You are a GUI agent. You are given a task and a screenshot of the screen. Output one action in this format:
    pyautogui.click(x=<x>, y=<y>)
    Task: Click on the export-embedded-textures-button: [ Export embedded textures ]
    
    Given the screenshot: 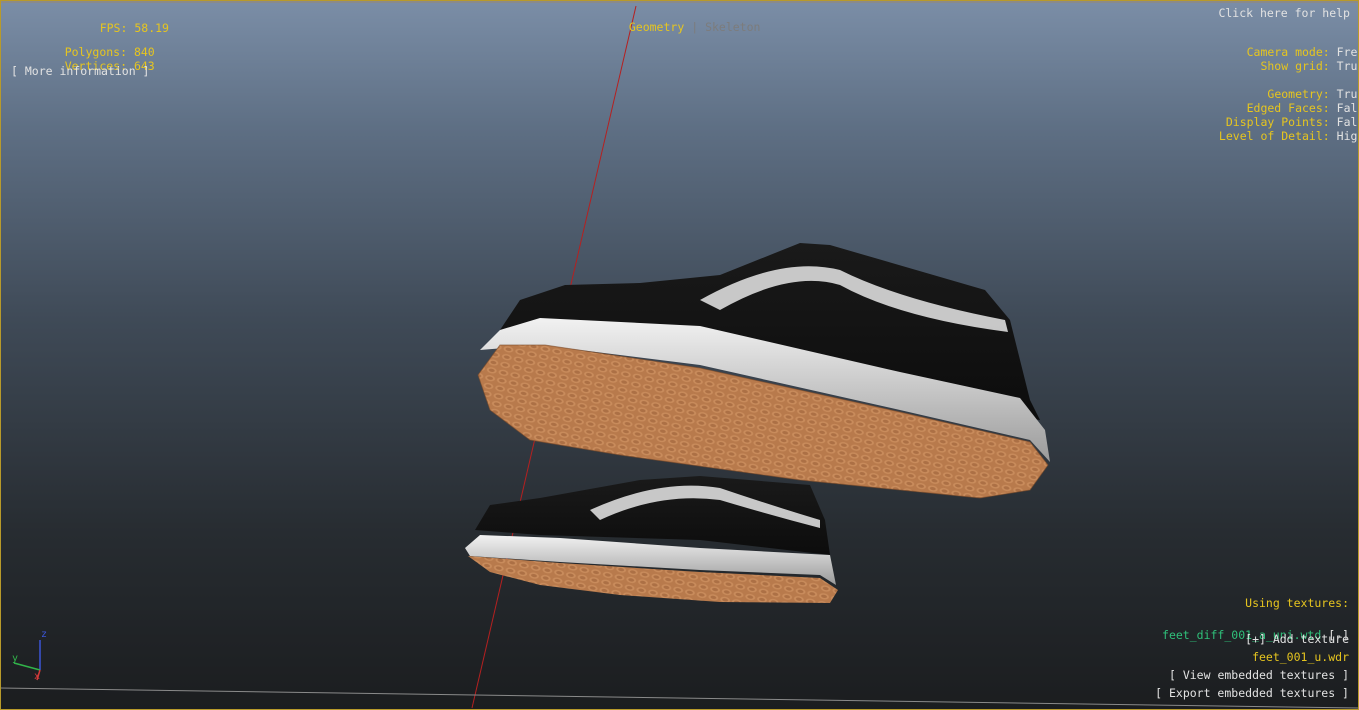 What is the action you would take?
    pyautogui.click(x=1252, y=693)
    